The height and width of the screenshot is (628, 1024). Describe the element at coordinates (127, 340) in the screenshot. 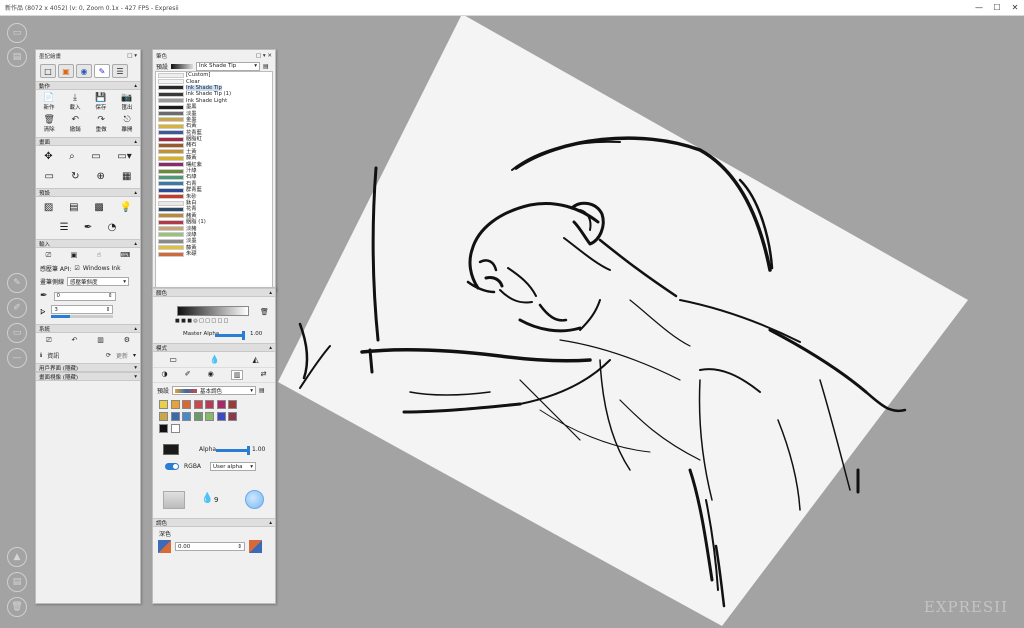

I see `settings-gear-icon: ⚙` at that location.